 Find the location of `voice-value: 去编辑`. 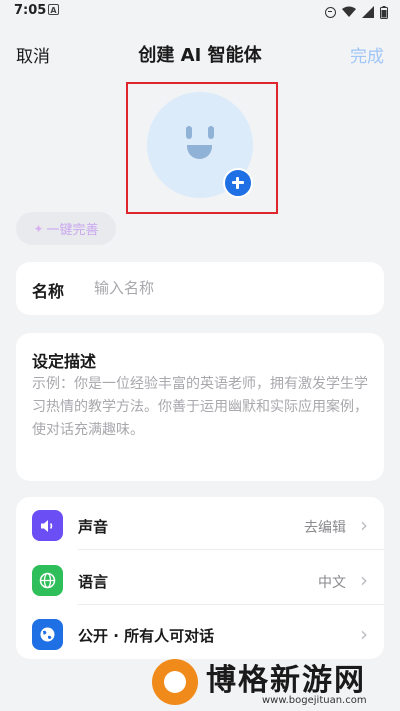

voice-value: 去编辑 is located at coordinates (325, 528).